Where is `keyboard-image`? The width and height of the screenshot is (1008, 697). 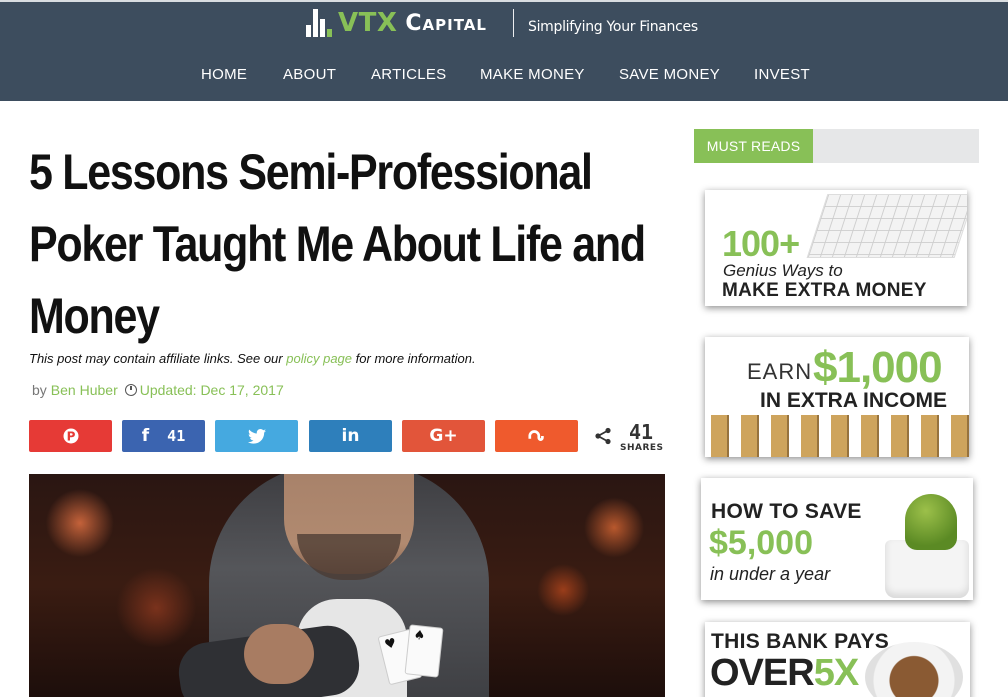 keyboard-image is located at coordinates (886, 226).